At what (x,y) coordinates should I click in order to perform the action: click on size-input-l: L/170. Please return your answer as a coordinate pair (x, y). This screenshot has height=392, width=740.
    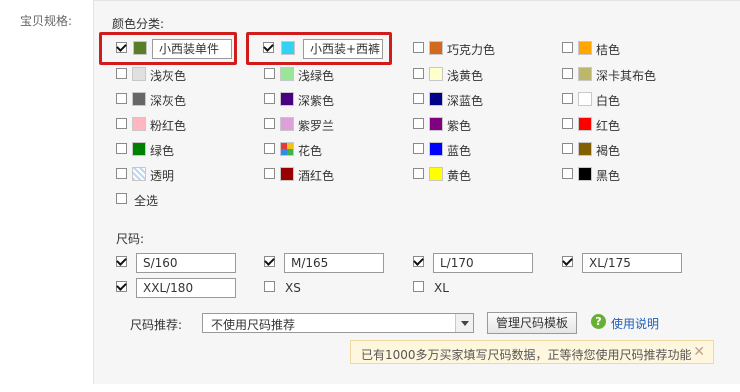
    Looking at the image, I should click on (483, 263).